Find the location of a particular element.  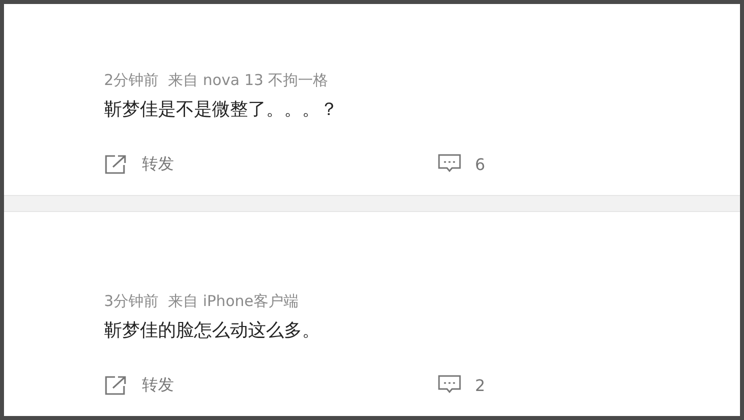

post-text: 靳梦佳是不是微整了。。。？ is located at coordinates (221, 110).